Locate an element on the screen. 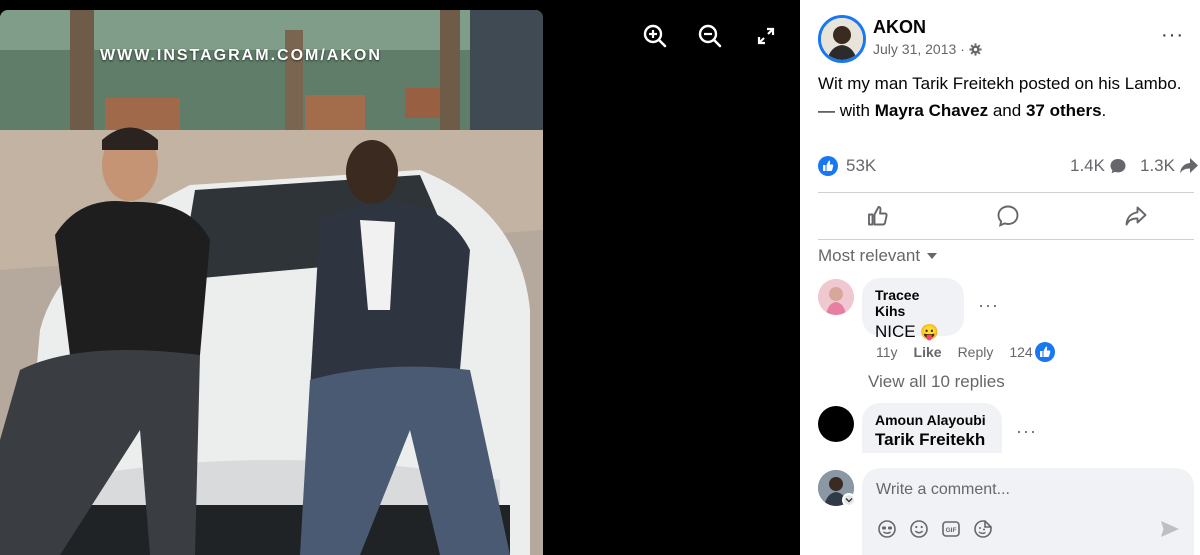 The height and width of the screenshot is (555, 1200). post-meta: July 31, 2013 · is located at coordinates (927, 49).